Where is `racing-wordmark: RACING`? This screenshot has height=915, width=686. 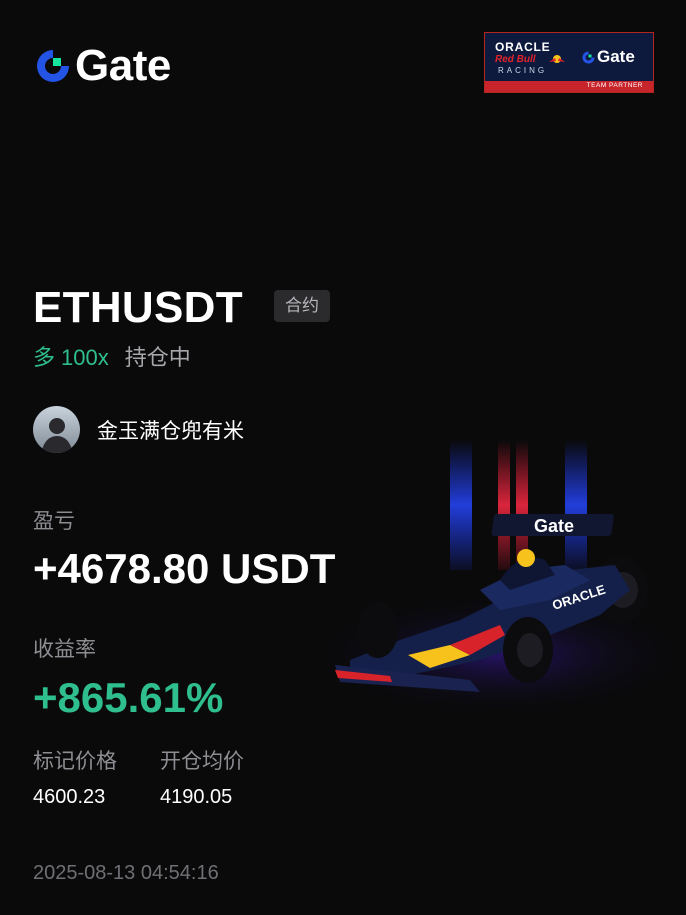
racing-wordmark: RACING is located at coordinates (523, 70).